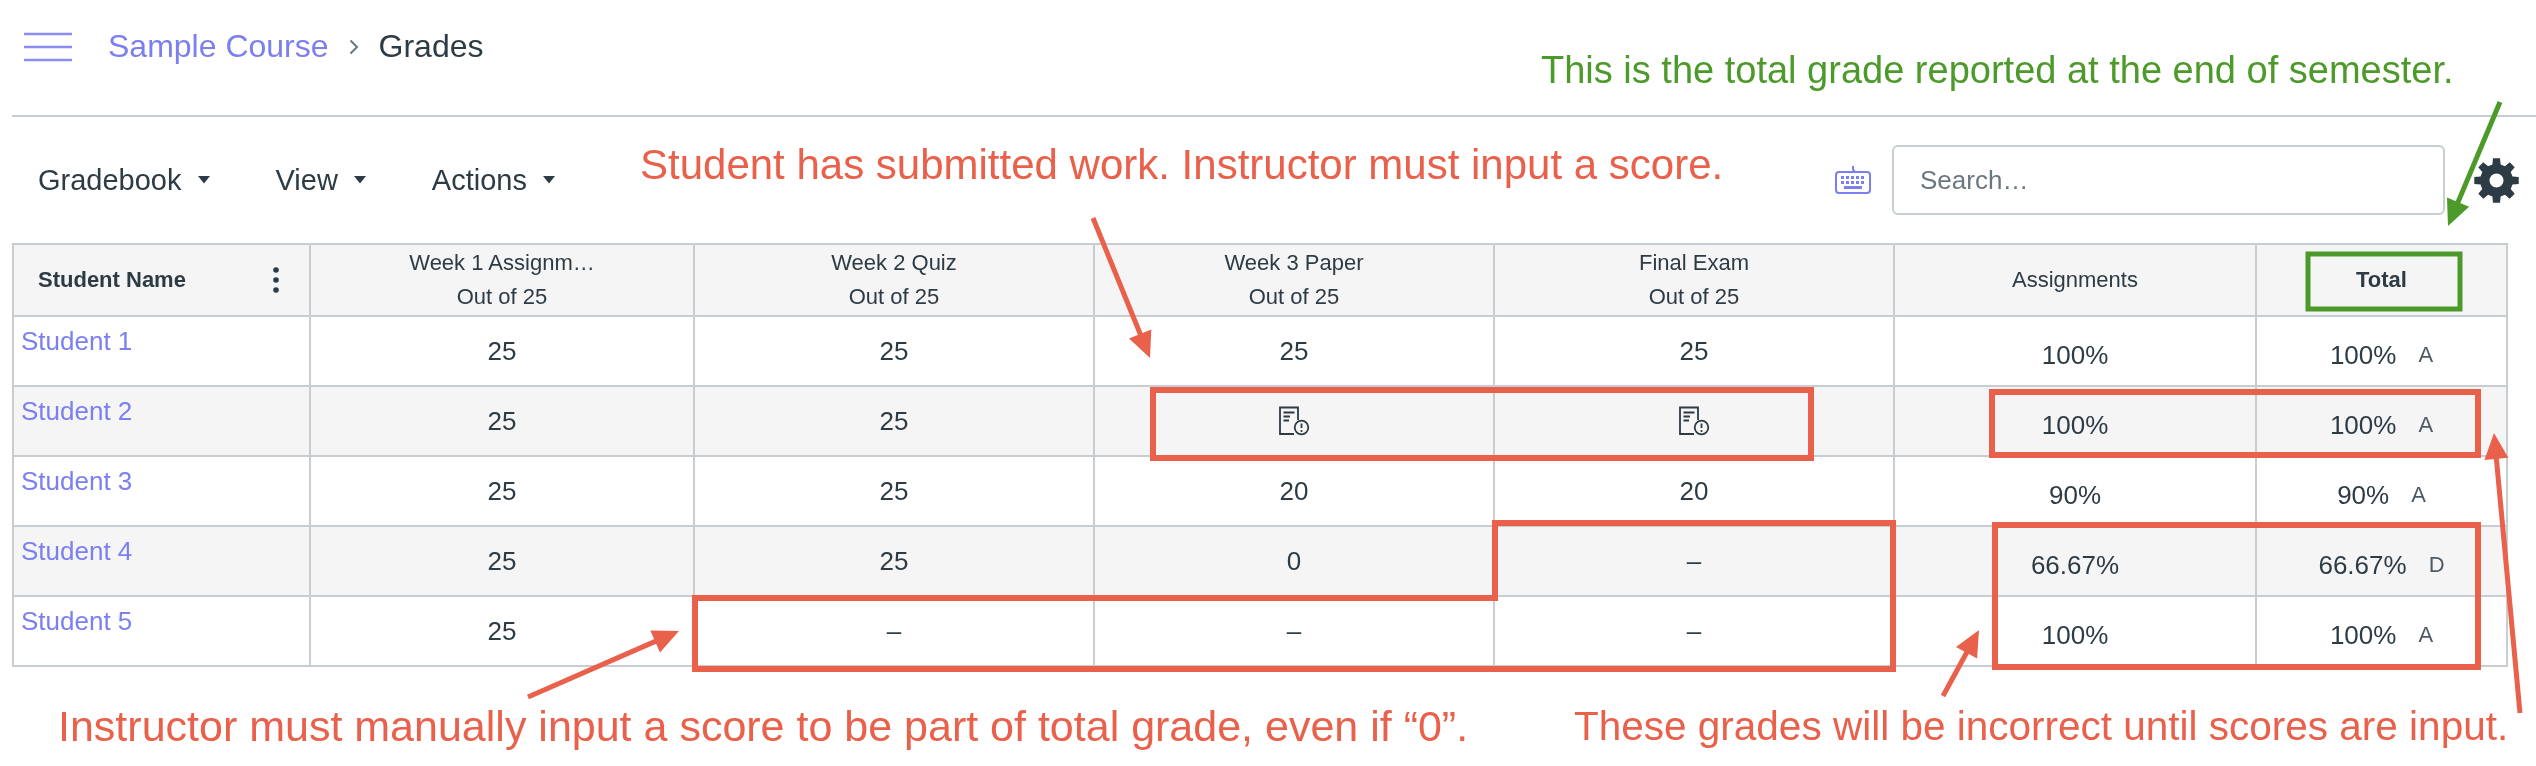  Describe the element at coordinates (1295, 562) in the screenshot. I see `score-cell: 0` at that location.